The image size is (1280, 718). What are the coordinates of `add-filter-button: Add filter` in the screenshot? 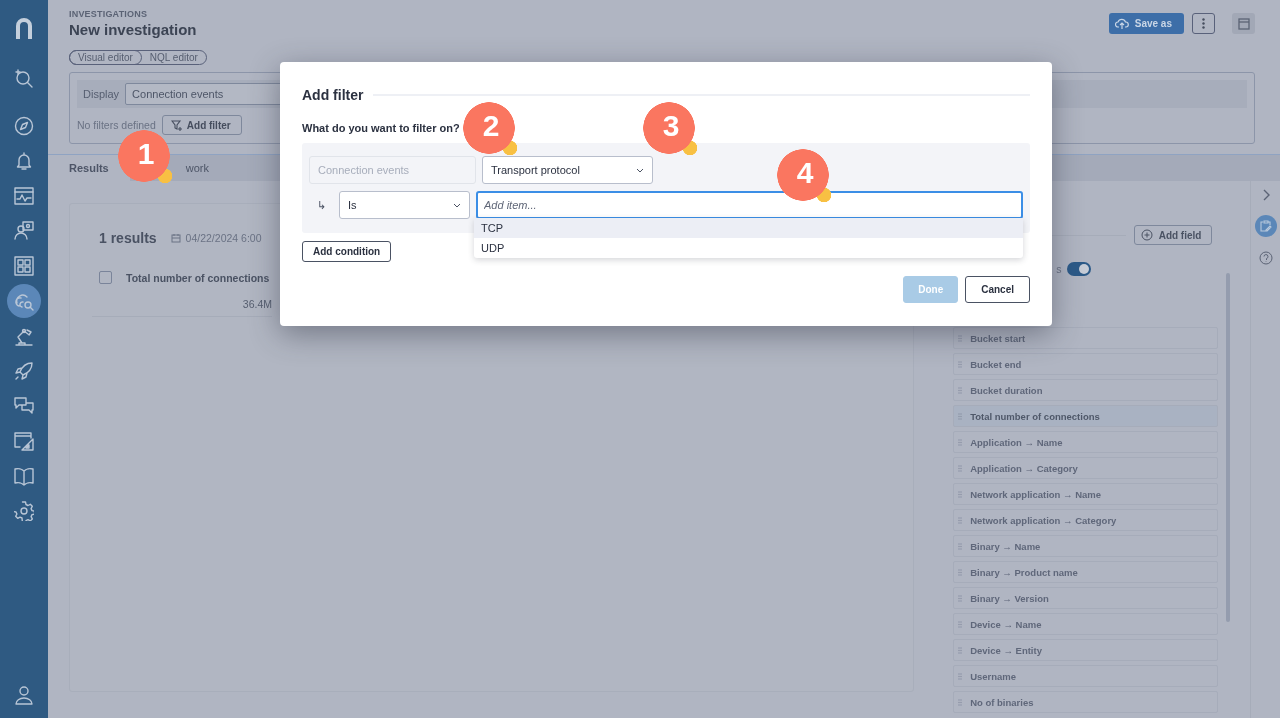 It's located at (201, 125).